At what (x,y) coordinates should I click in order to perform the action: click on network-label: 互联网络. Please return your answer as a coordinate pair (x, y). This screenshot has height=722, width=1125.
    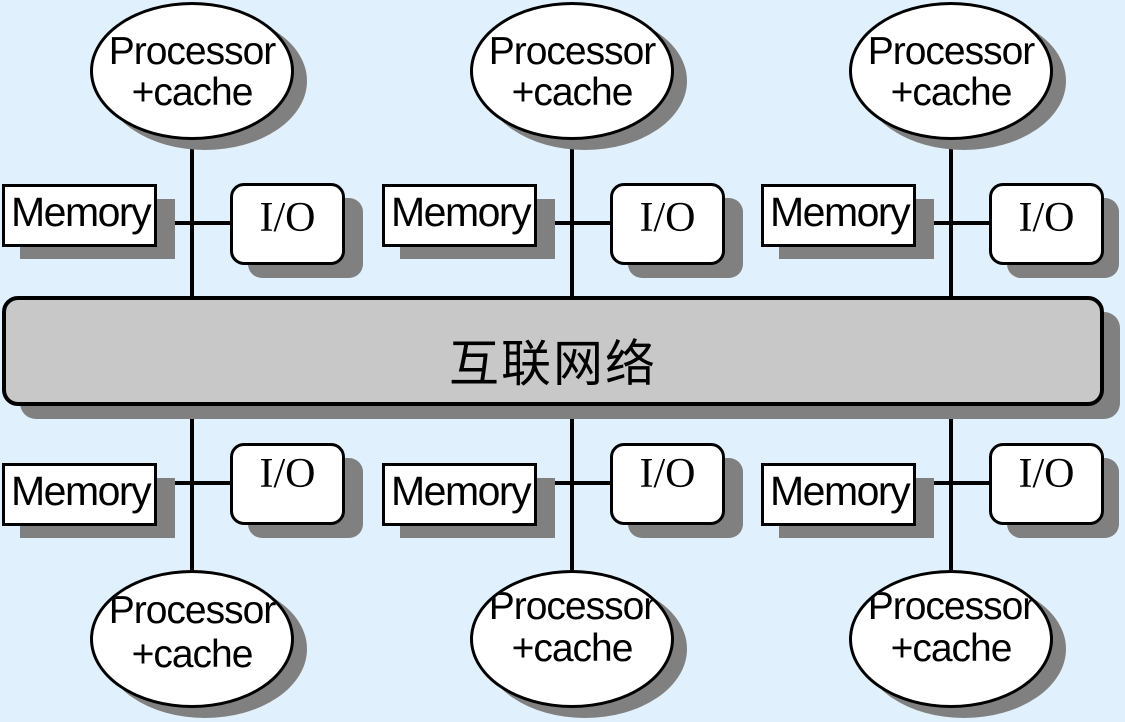
    Looking at the image, I should click on (553, 364).